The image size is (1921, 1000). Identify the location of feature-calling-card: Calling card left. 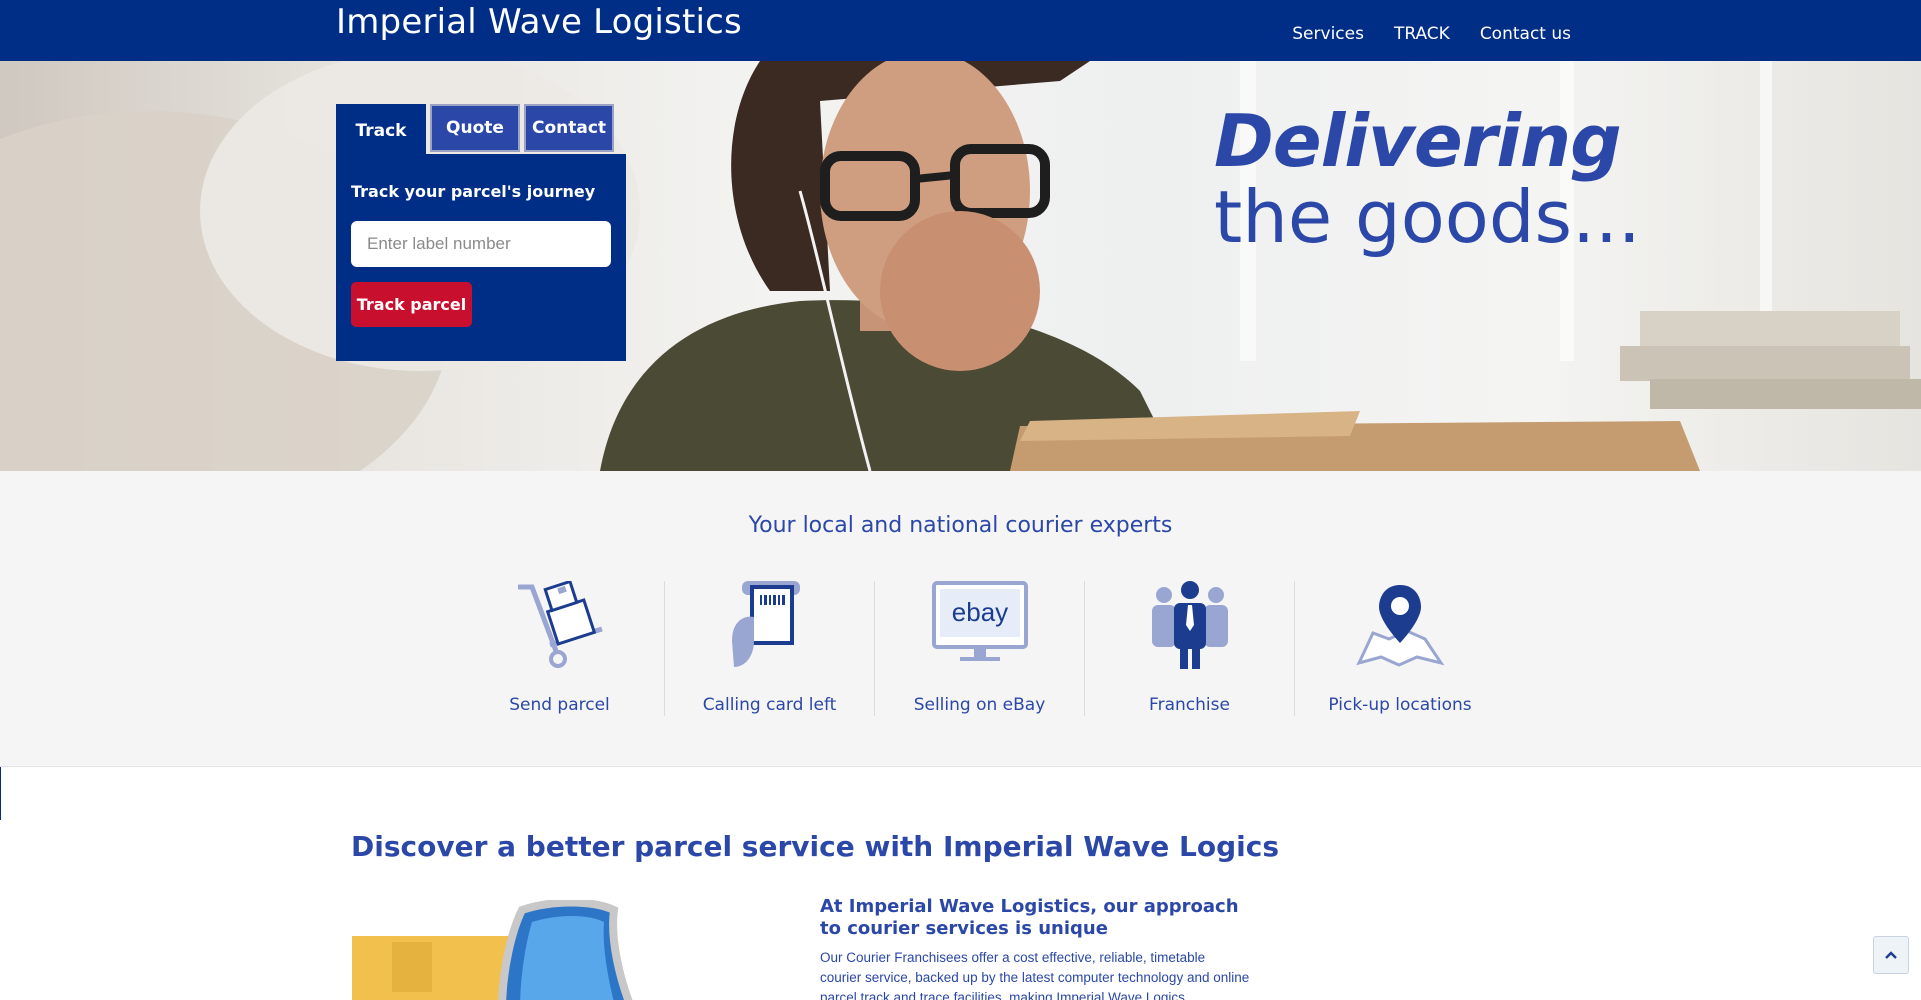
(770, 648).